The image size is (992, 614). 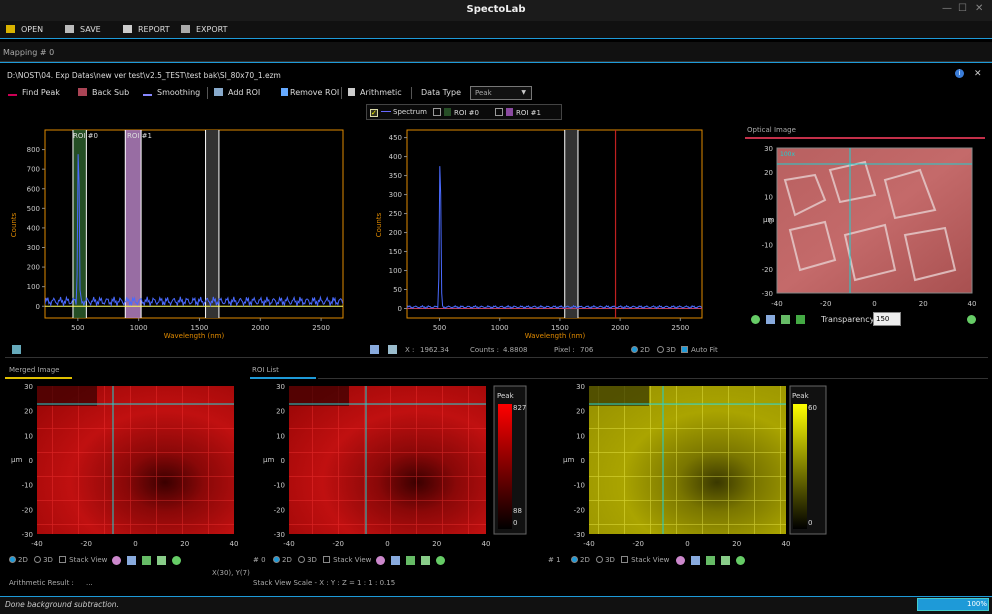 I want to click on autofit-label: Auto Fit, so click(x=704, y=350).